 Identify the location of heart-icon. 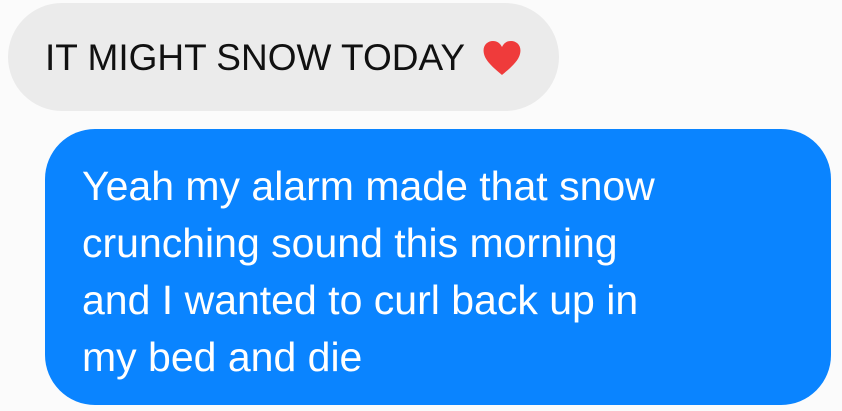
(502, 58).